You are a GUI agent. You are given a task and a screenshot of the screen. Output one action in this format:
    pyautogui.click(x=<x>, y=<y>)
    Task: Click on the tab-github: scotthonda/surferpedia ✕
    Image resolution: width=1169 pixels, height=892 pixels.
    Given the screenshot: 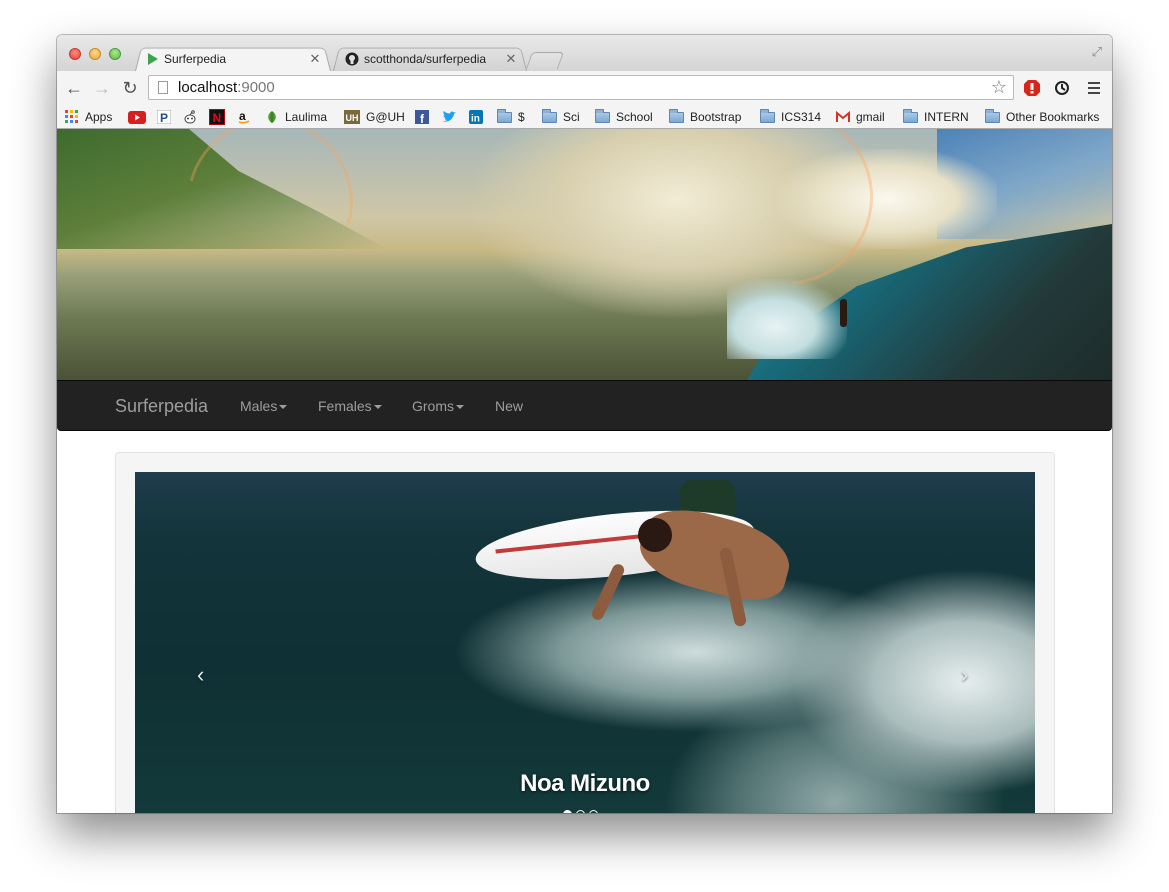 What is the action you would take?
    pyautogui.click(x=430, y=58)
    